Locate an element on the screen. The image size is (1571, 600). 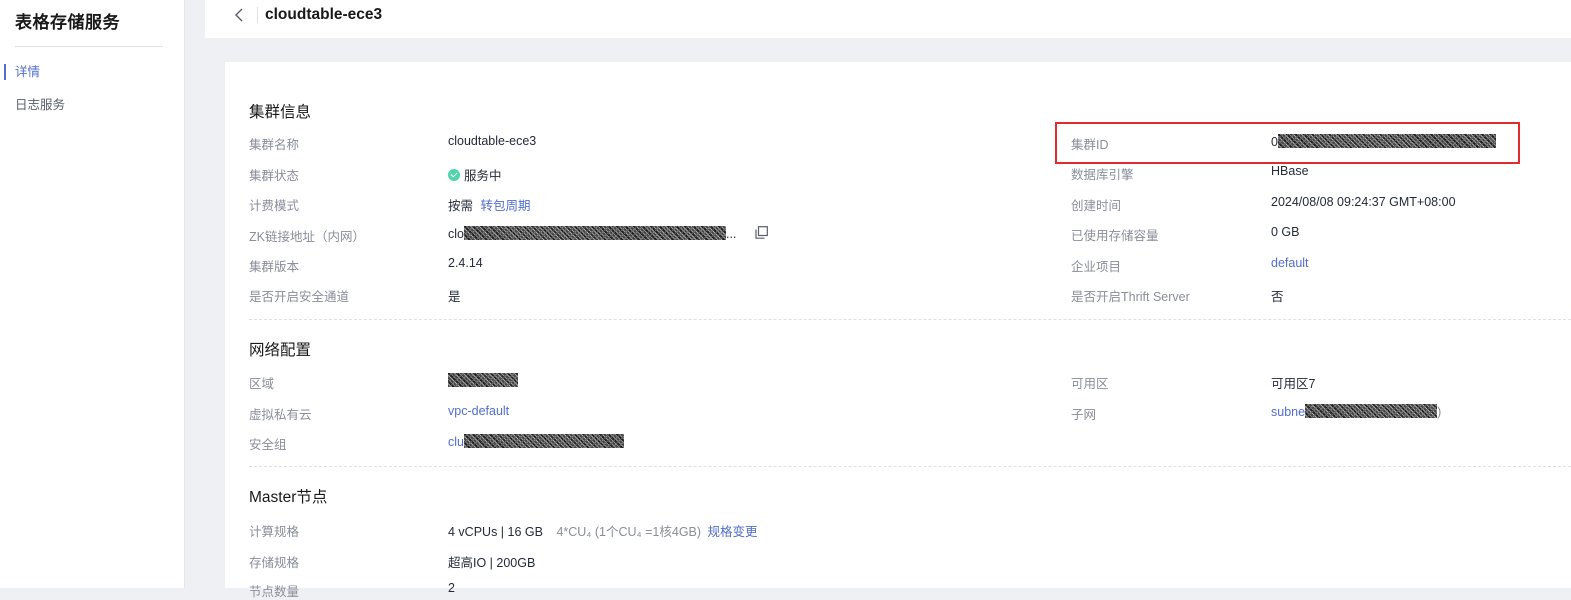
availability-zone-label: 可用区 is located at coordinates (1090, 384).